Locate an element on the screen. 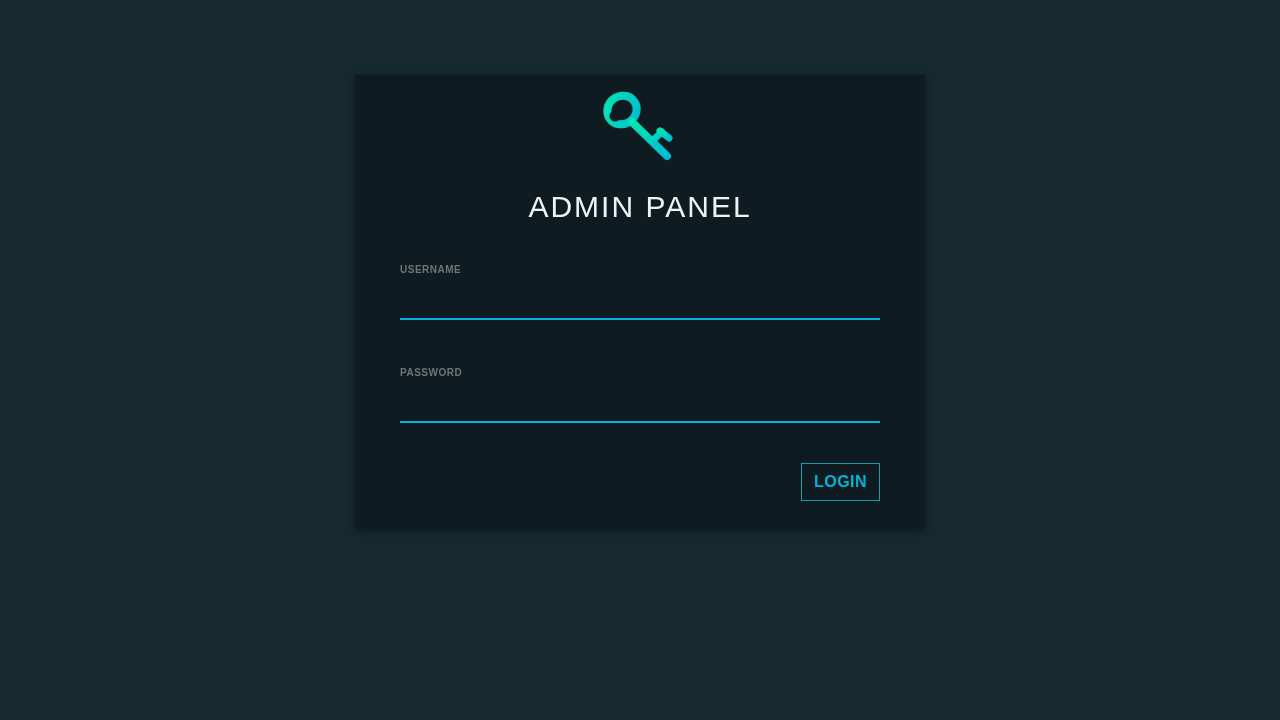  login-button: LOGIN is located at coordinates (840, 482).